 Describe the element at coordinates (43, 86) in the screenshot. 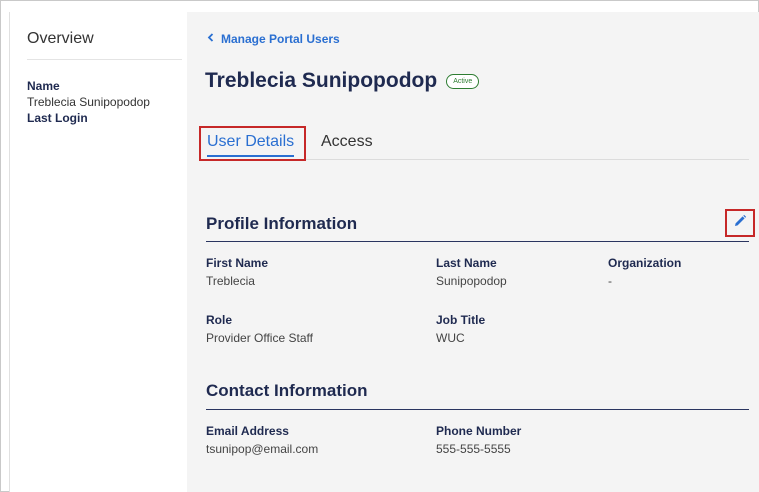

I see `sidebar-name-label: Name` at that location.